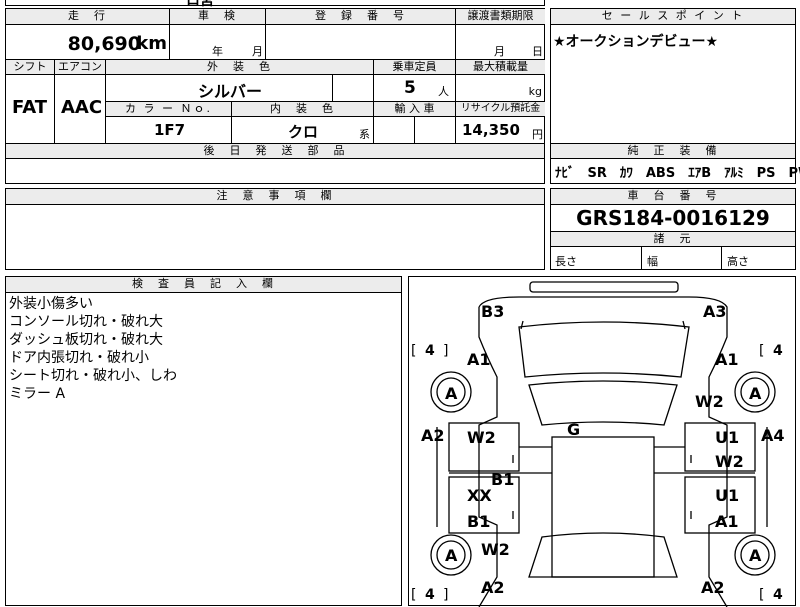 The image size is (800, 607). I want to click on b1-rear-left-door-label: B1, so click(478, 521).